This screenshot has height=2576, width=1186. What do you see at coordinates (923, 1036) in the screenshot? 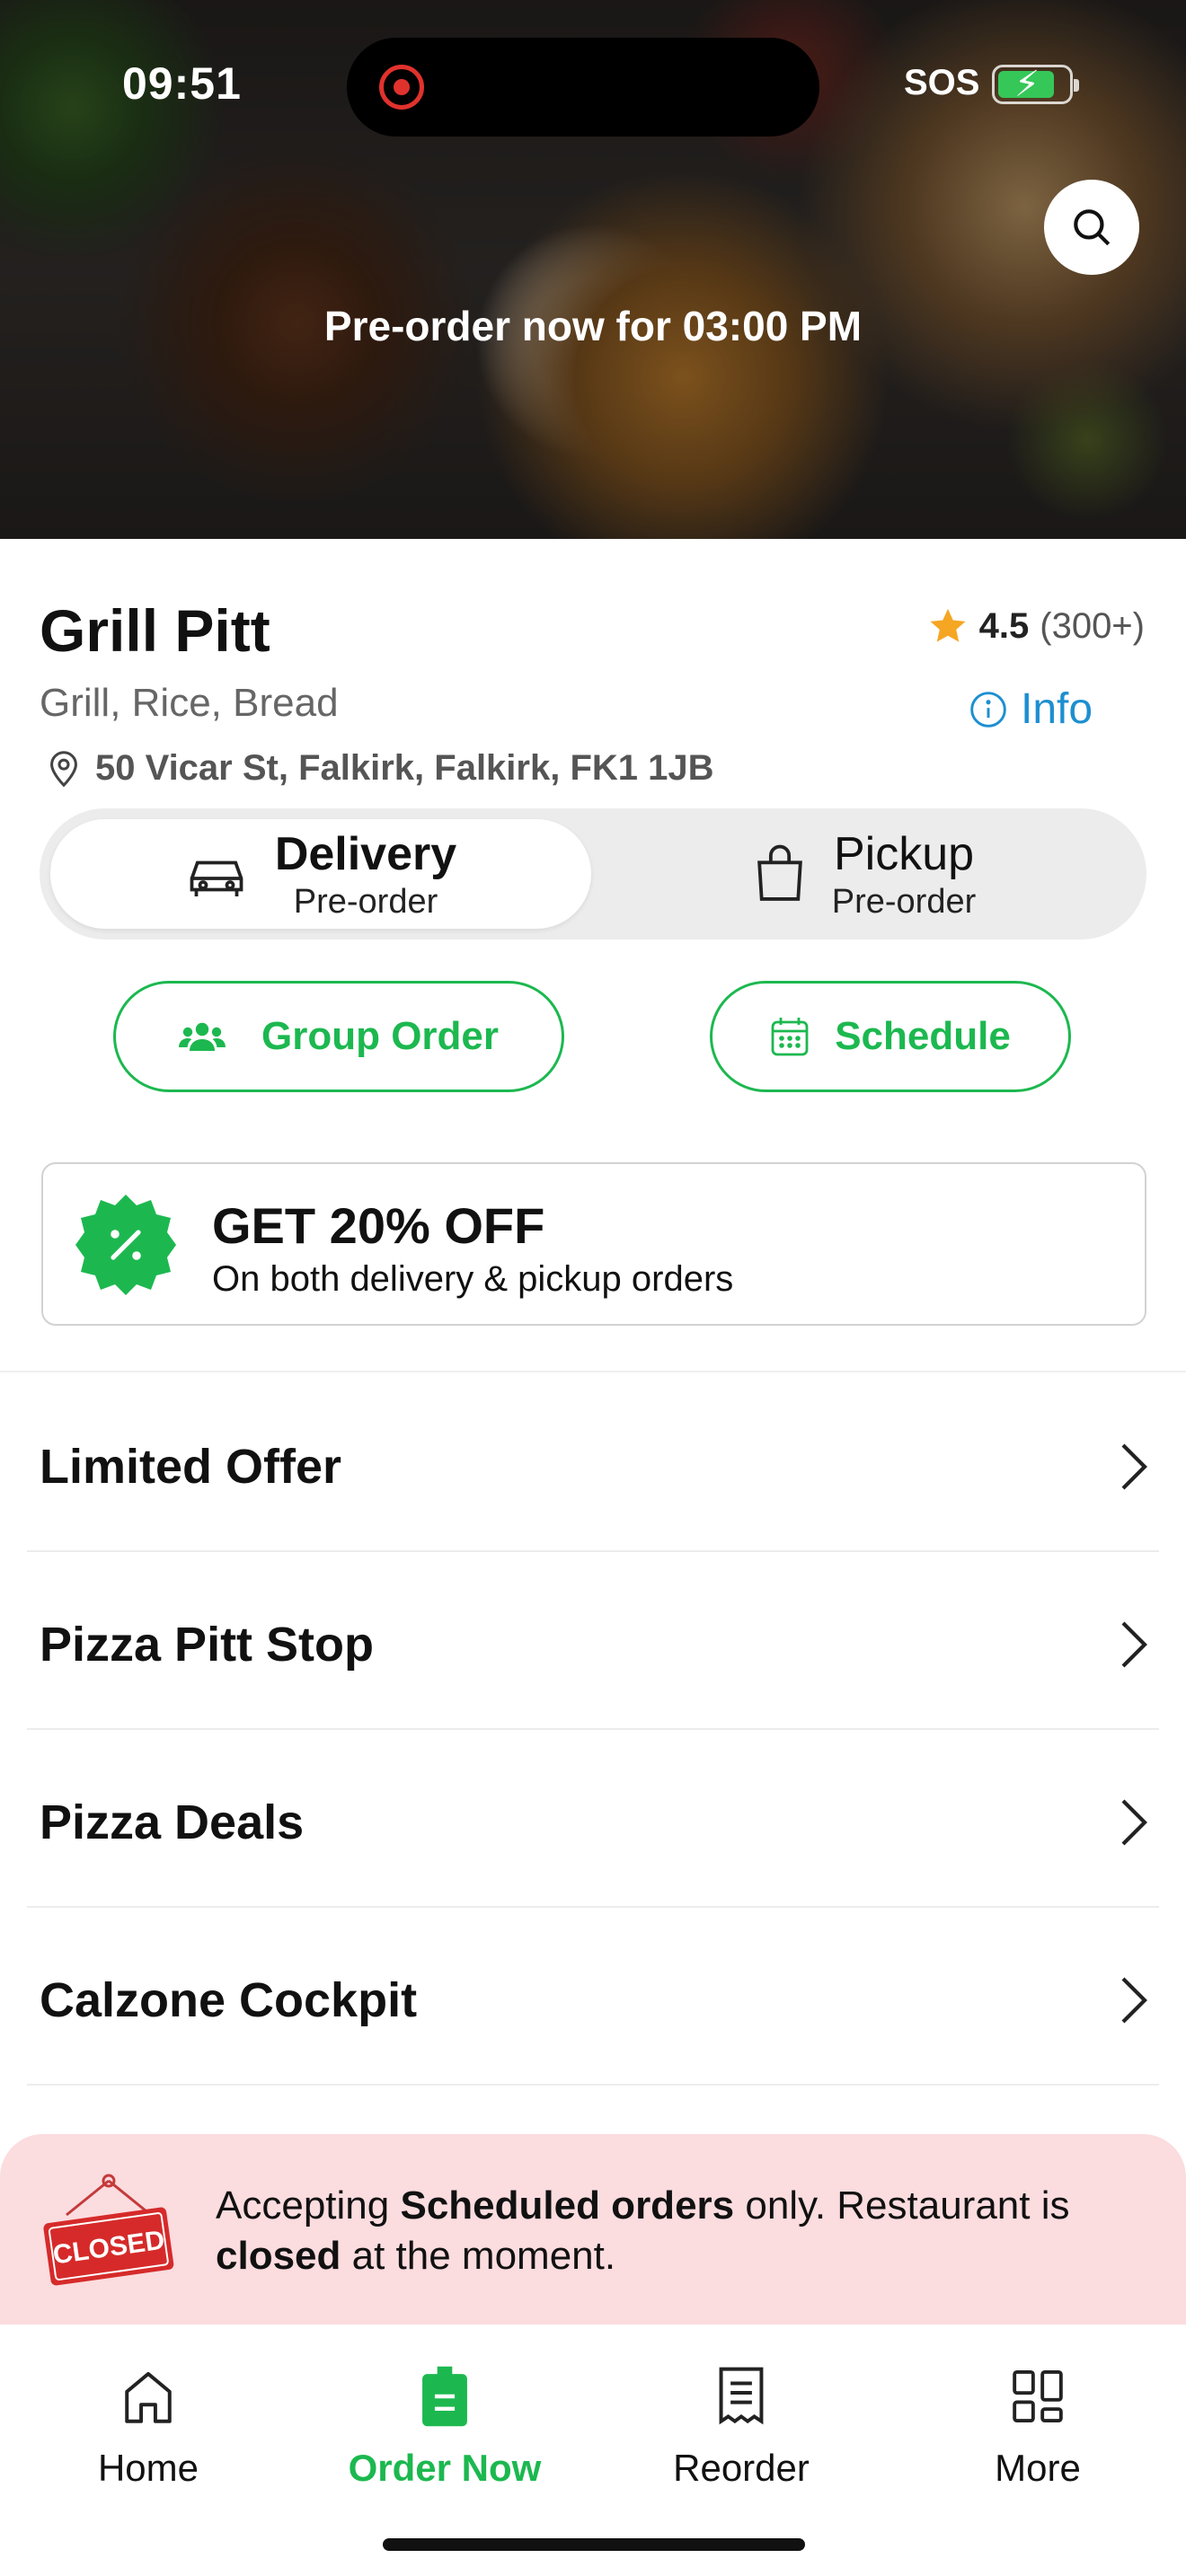
I see `schedule-label: Schedule` at bounding box center [923, 1036].